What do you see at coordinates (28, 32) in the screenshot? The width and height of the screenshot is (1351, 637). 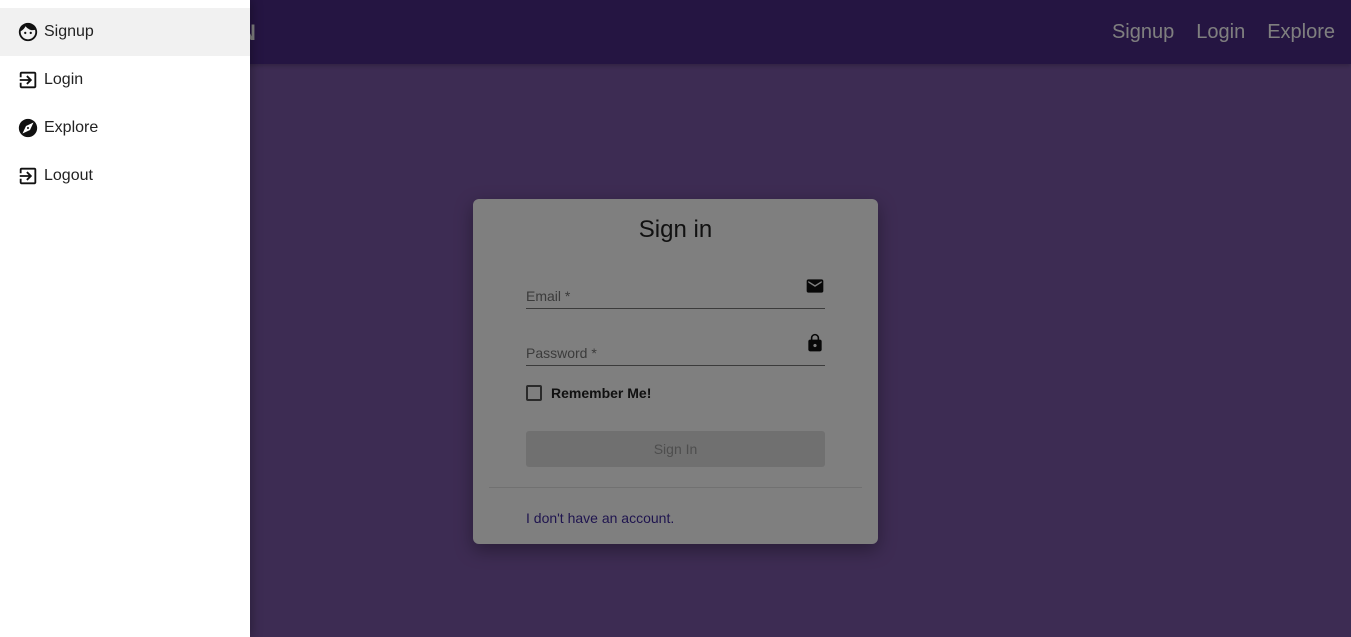 I see `face-icon` at bounding box center [28, 32].